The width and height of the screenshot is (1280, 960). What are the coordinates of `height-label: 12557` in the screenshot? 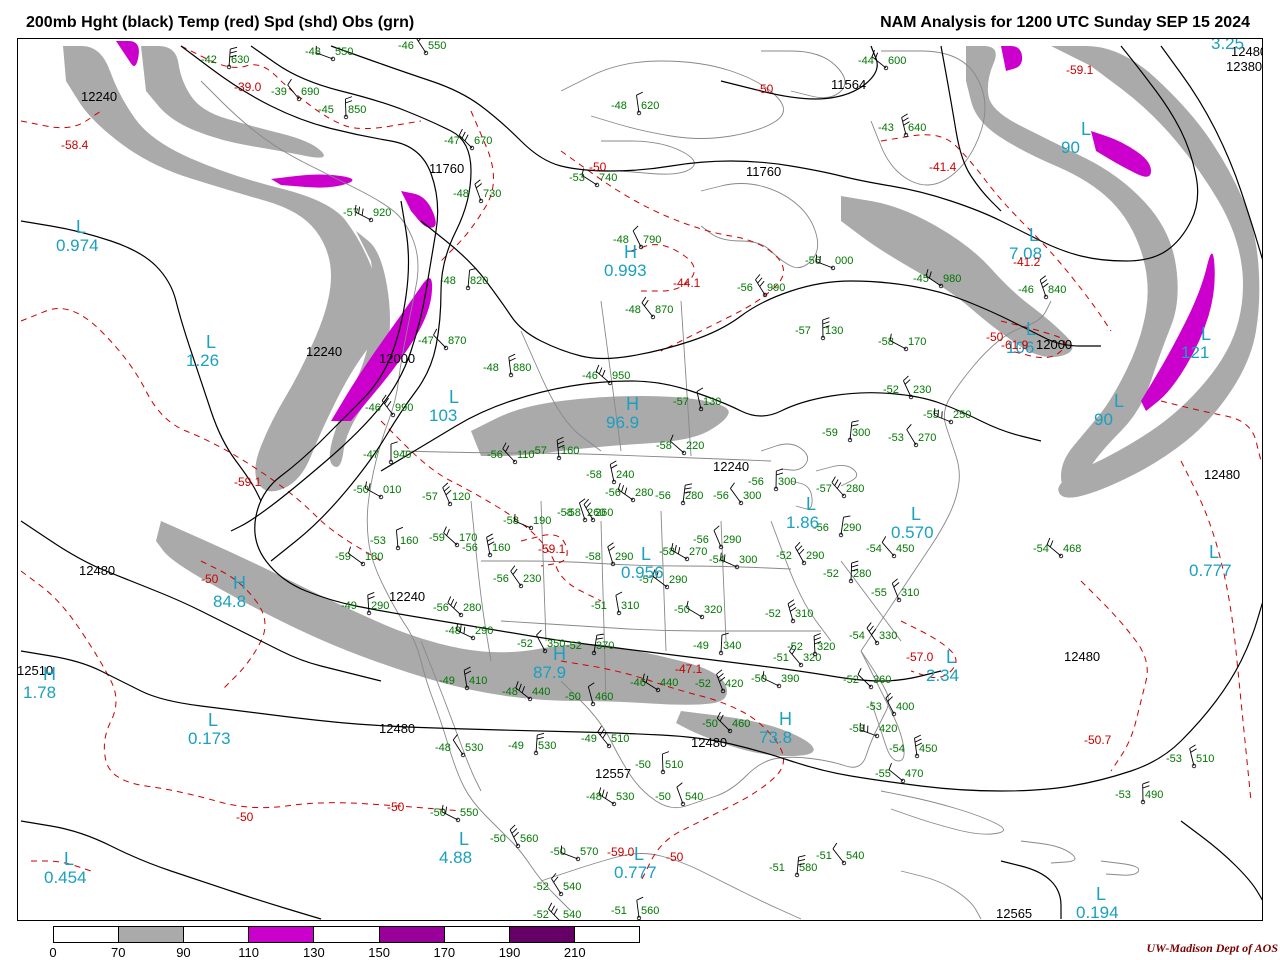 It's located at (613, 773).